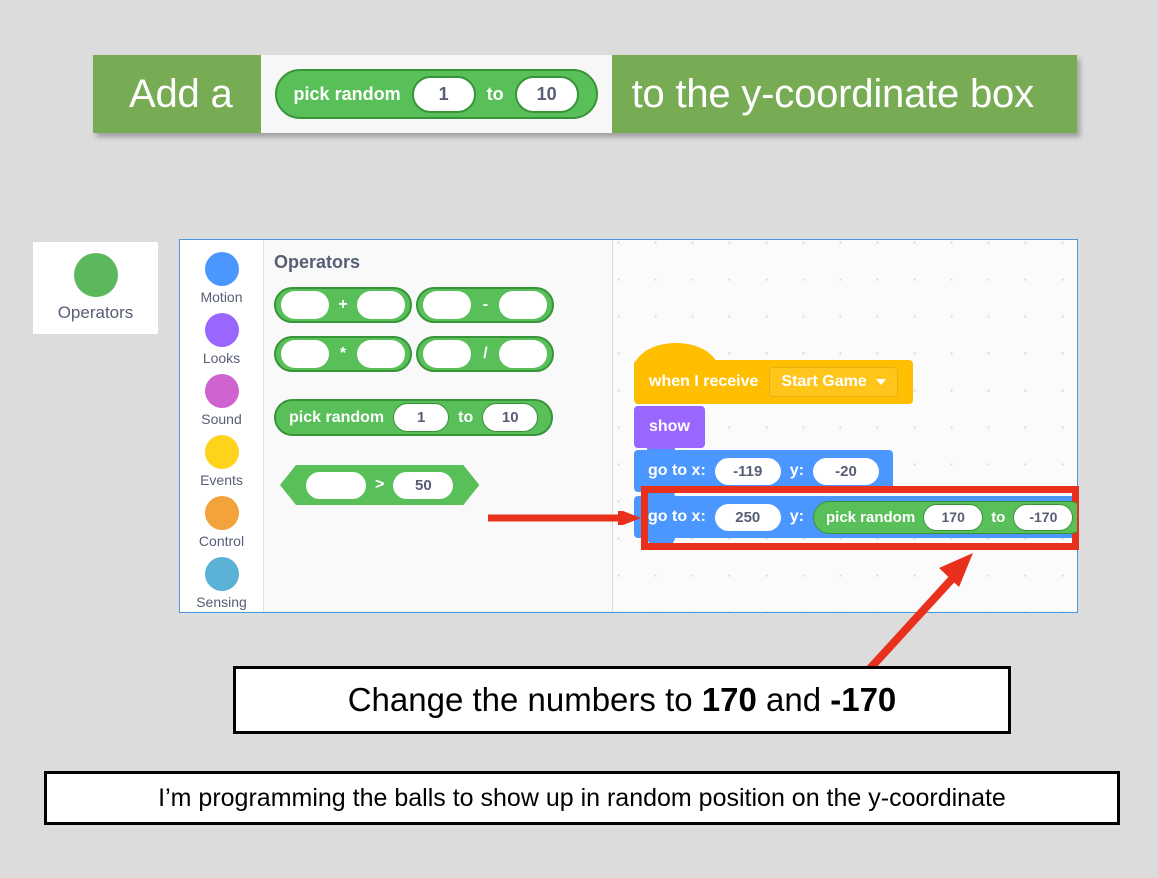 This screenshot has height=878, width=1158. I want to click on operators-category-card: Operators, so click(95, 288).